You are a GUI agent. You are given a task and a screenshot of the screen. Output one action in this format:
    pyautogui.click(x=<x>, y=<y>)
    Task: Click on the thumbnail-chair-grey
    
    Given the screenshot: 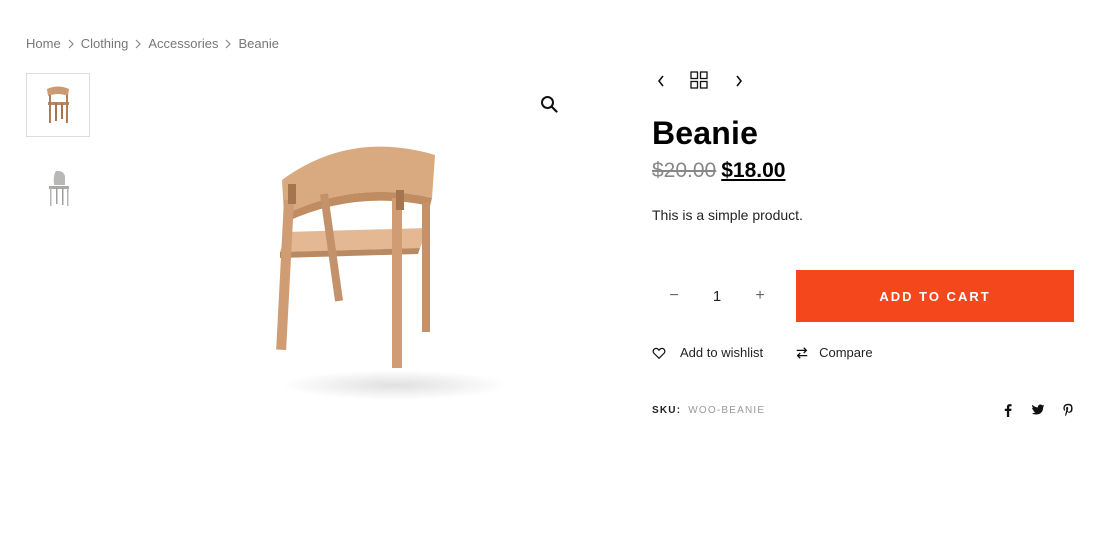 What is the action you would take?
    pyautogui.click(x=58, y=189)
    